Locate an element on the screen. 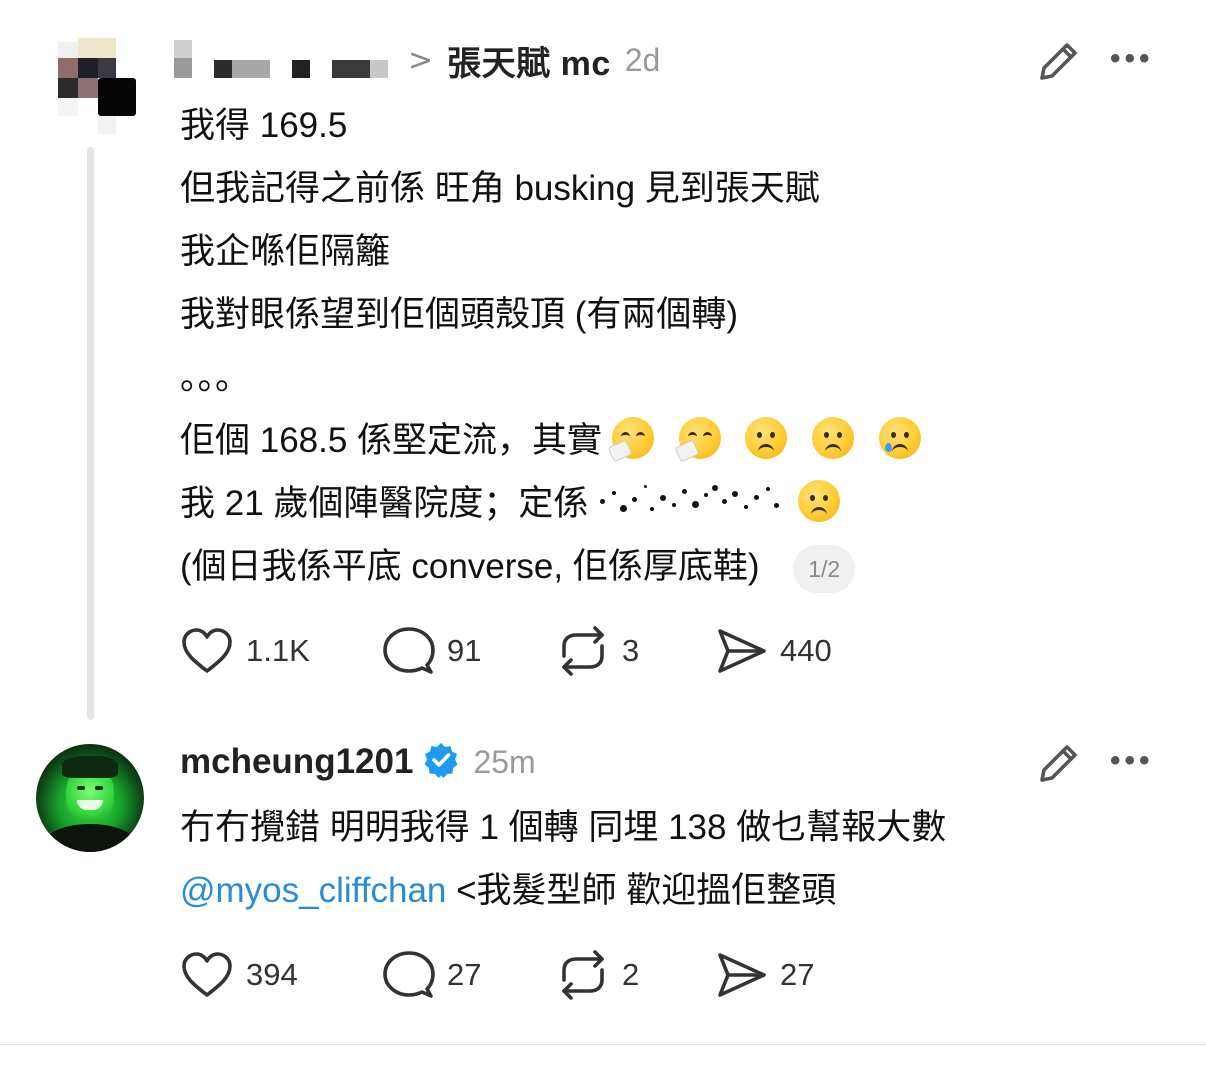  verified-icon is located at coordinates (441, 762).